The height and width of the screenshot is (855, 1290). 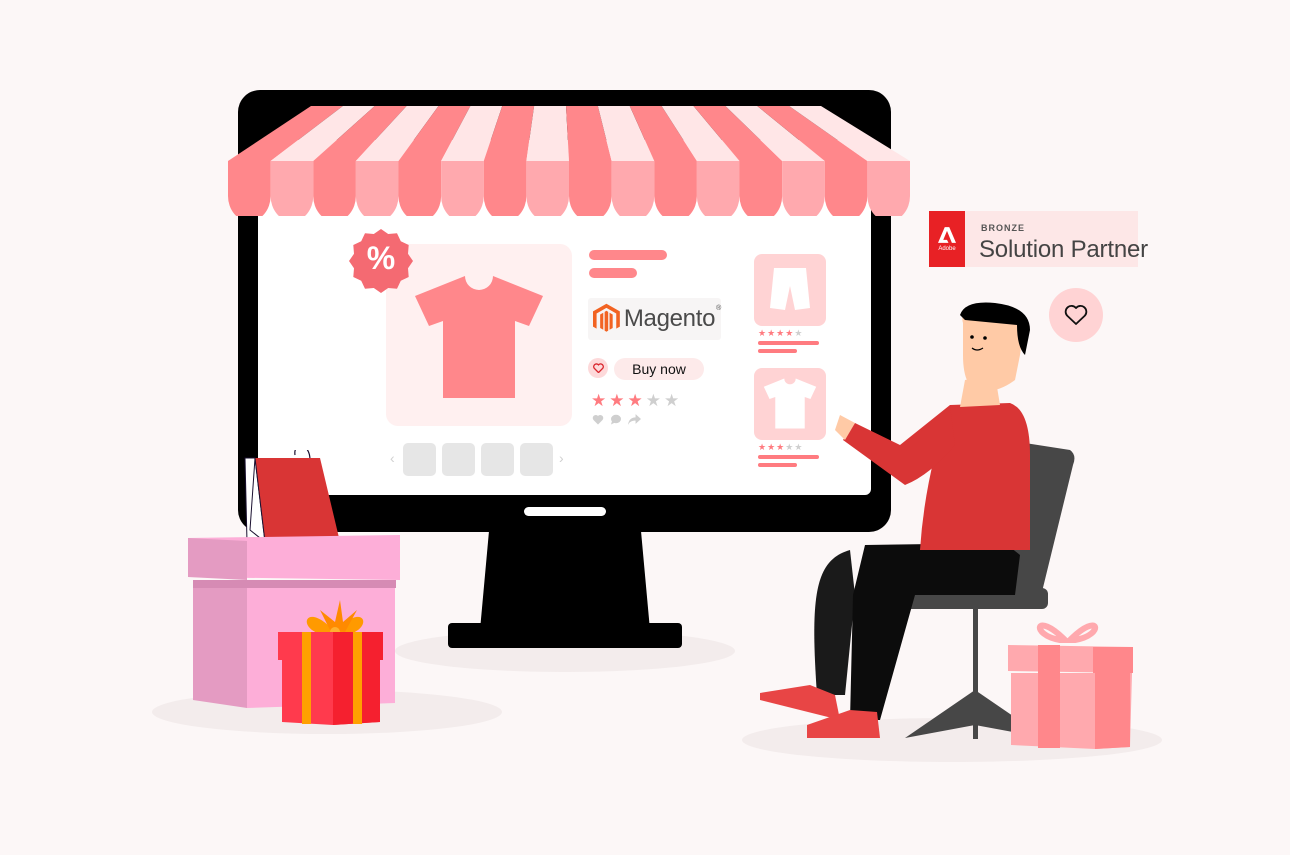 I want to click on partner-title: Solution Partner, so click(x=1063, y=249).